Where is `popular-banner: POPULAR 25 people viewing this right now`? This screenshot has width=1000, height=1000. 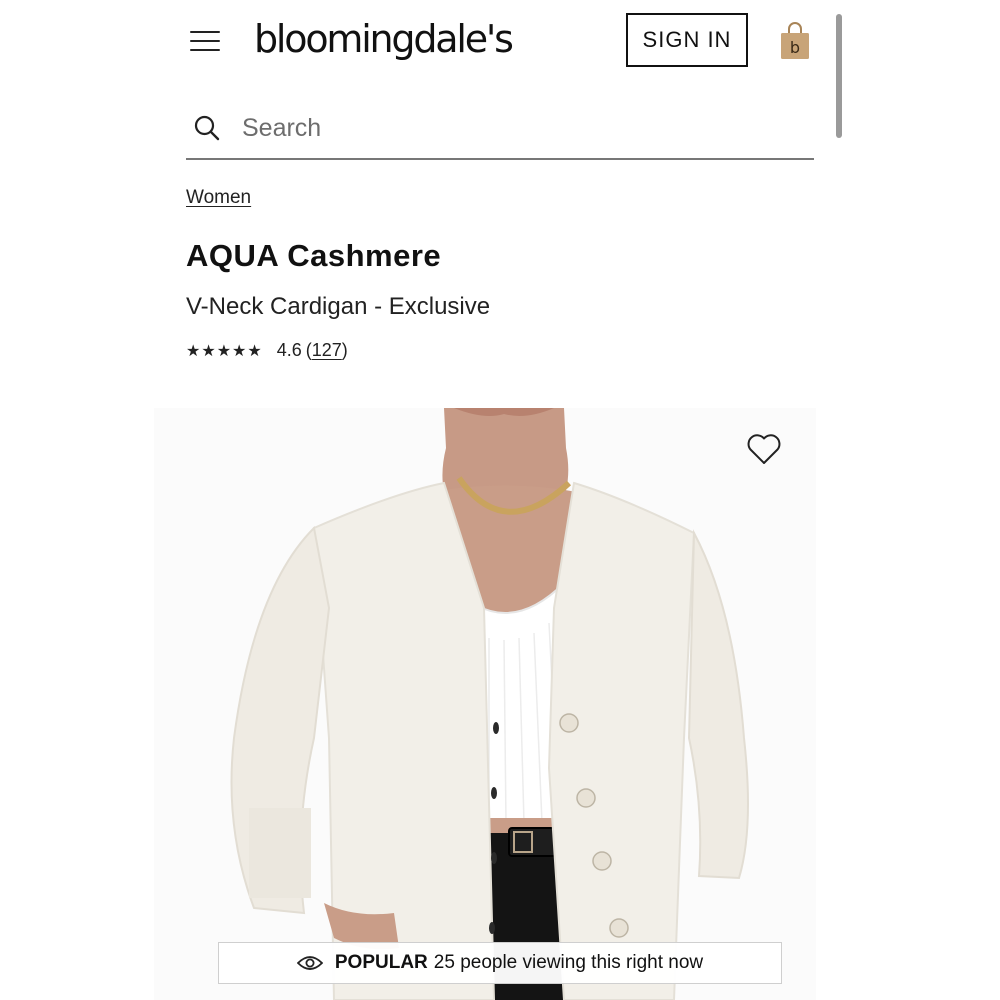
popular-banner: POPULAR 25 people viewing this right now is located at coordinates (500, 963).